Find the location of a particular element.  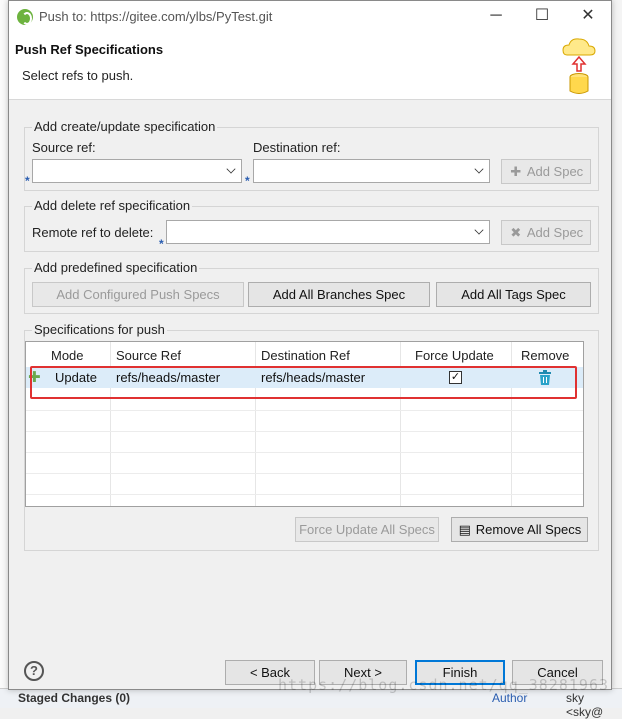

close-button: ✕ is located at coordinates (588, 17).